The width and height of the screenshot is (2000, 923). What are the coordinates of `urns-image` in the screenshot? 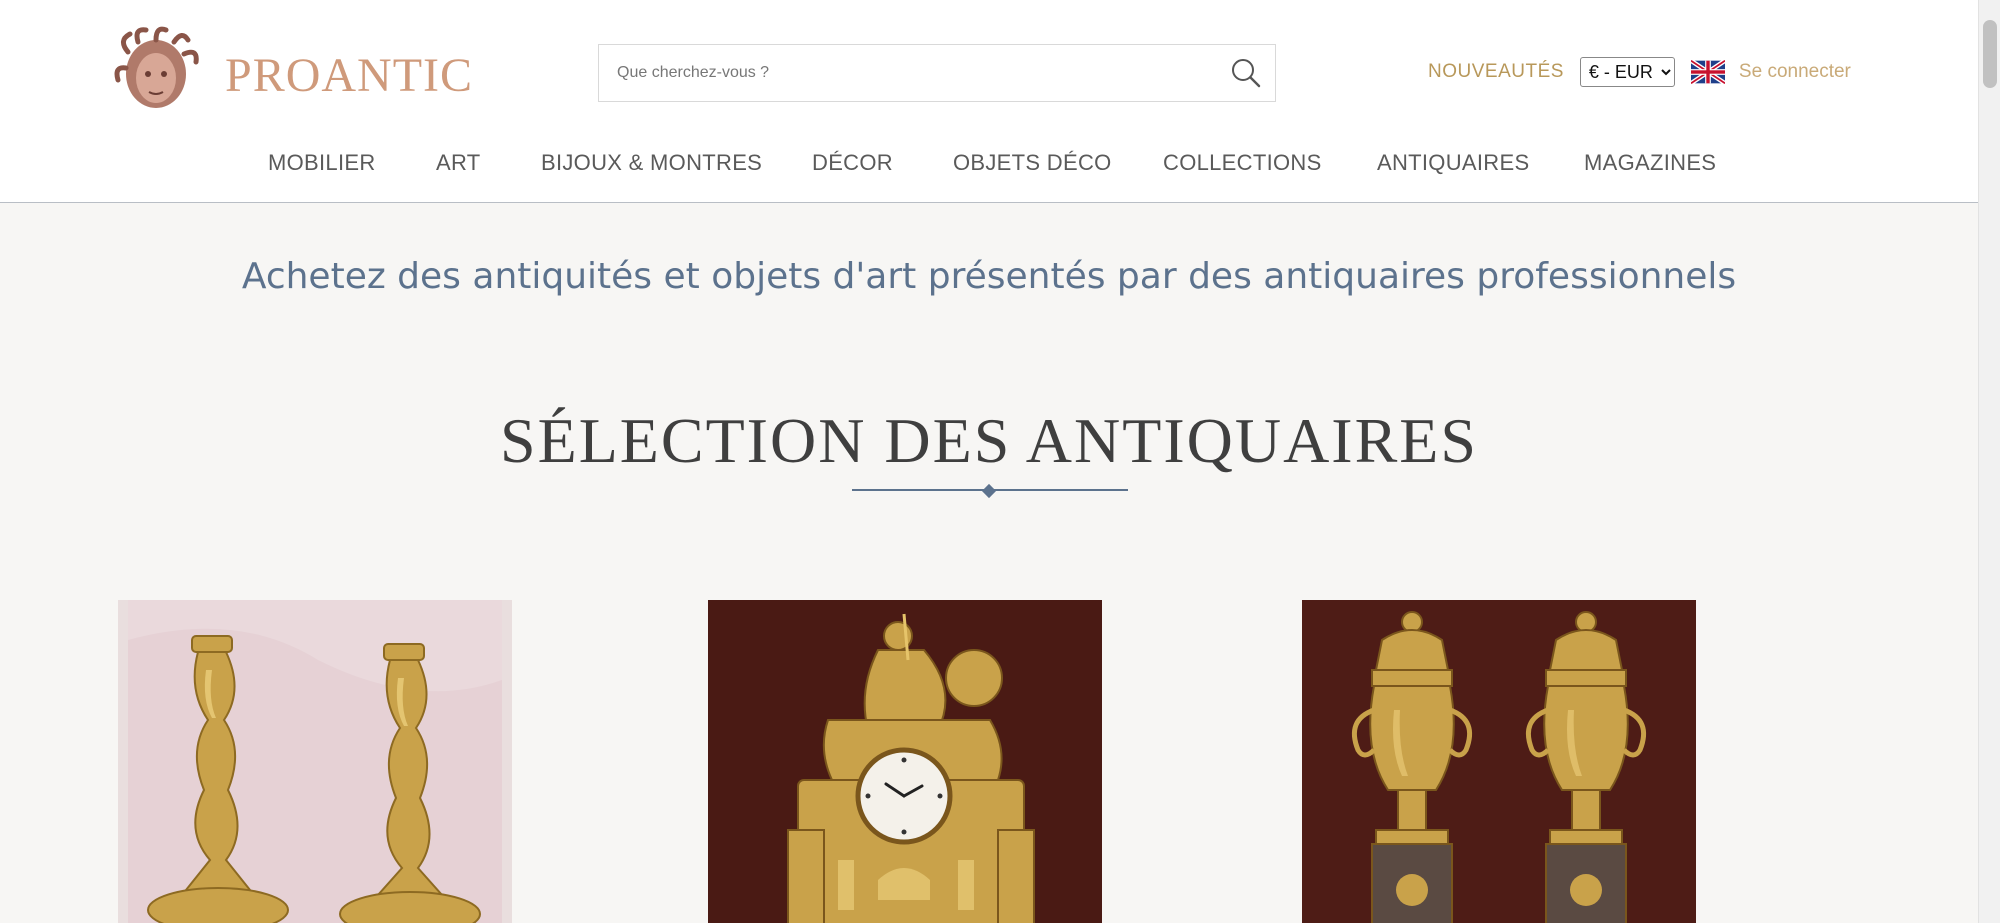 It's located at (1499, 761).